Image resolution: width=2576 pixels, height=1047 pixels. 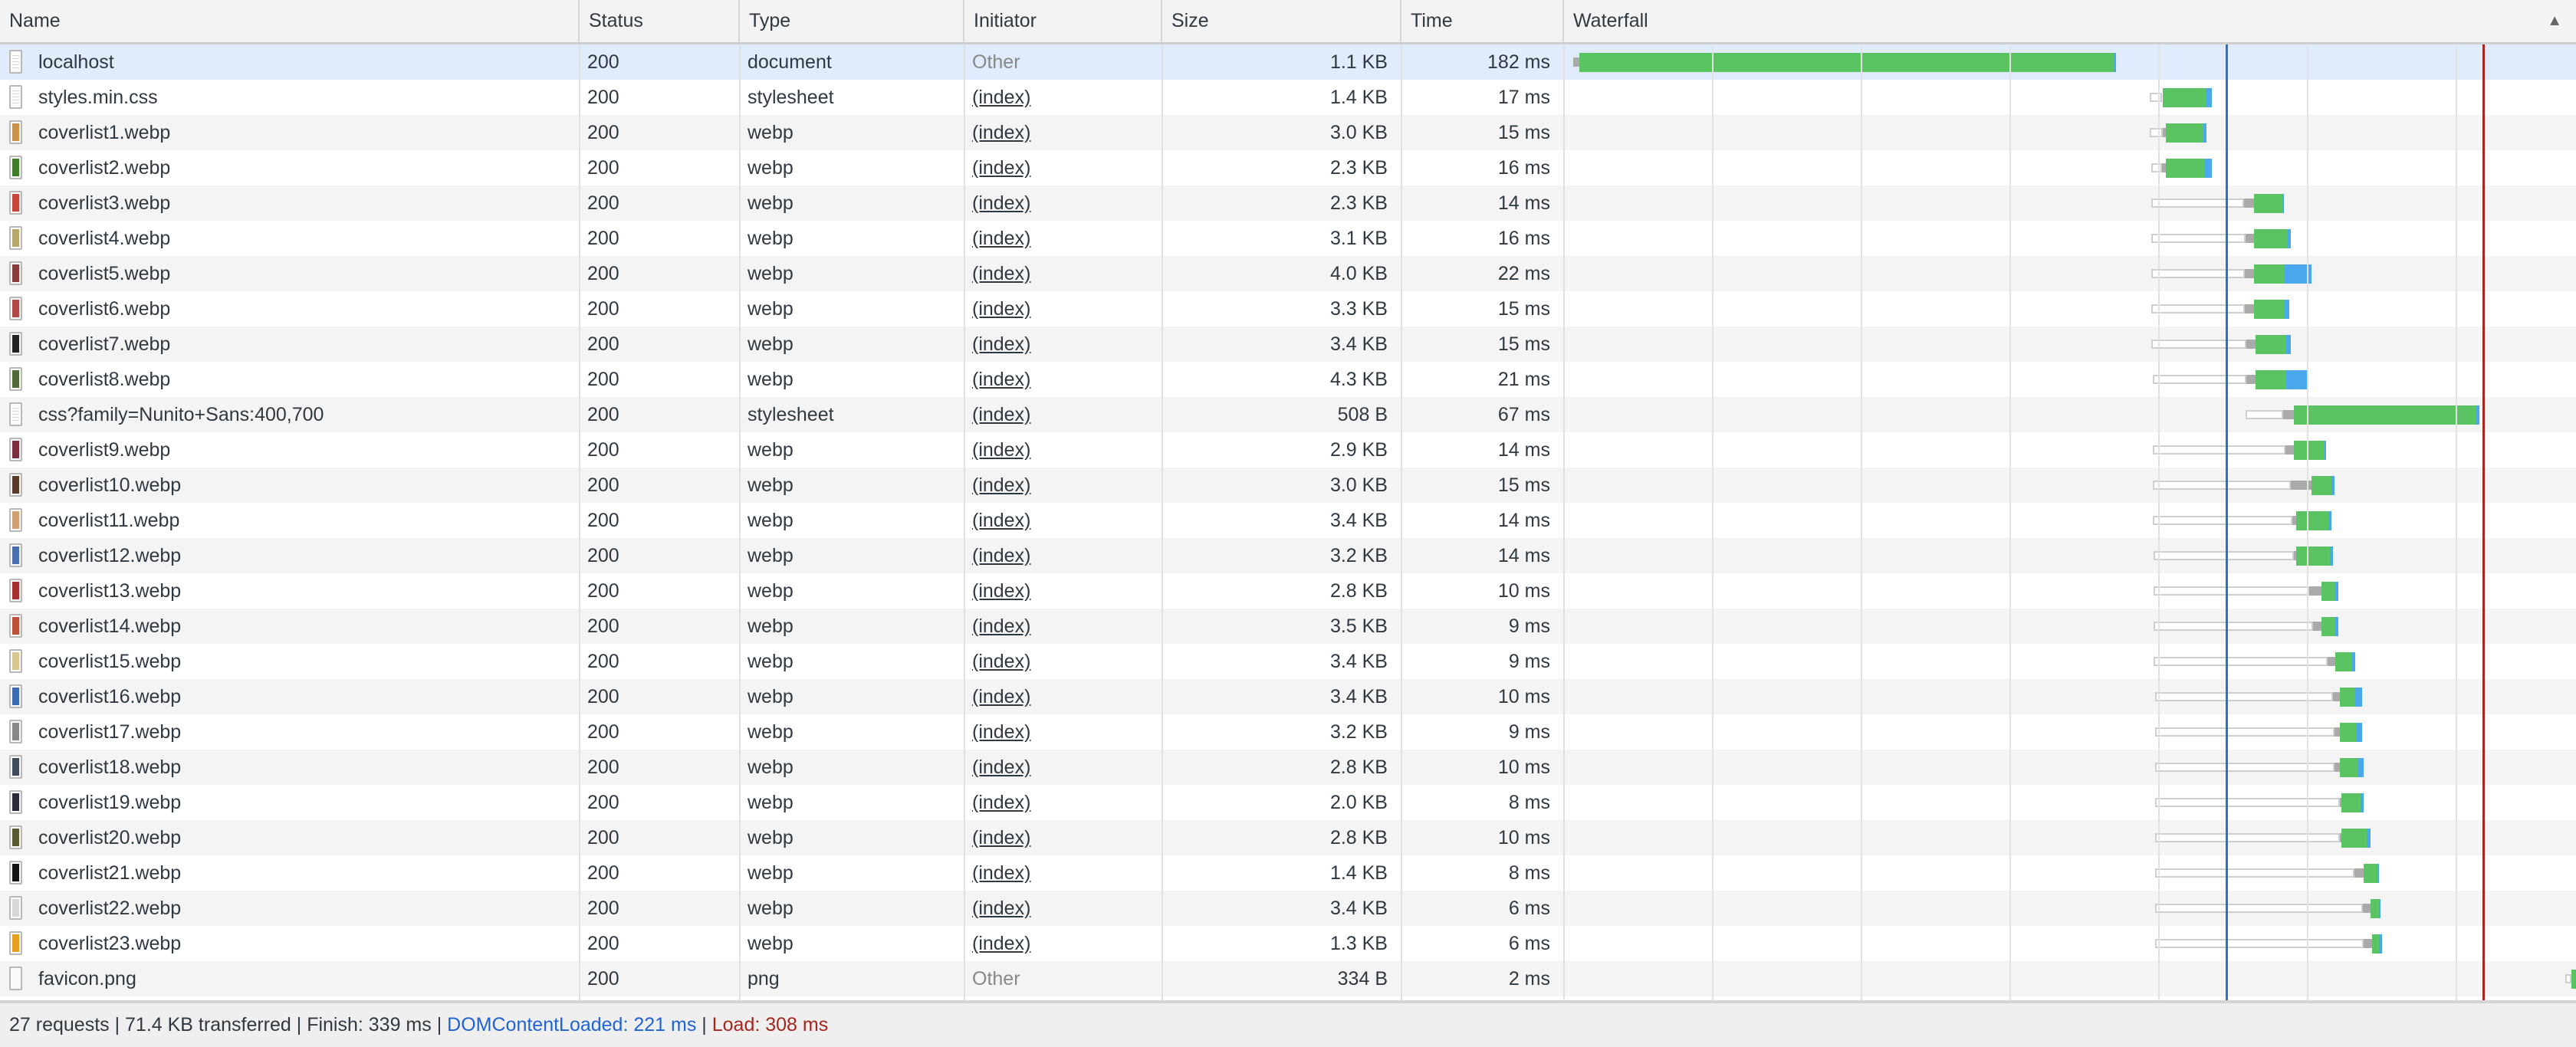 I want to click on column-header-size: Size, so click(x=1281, y=21).